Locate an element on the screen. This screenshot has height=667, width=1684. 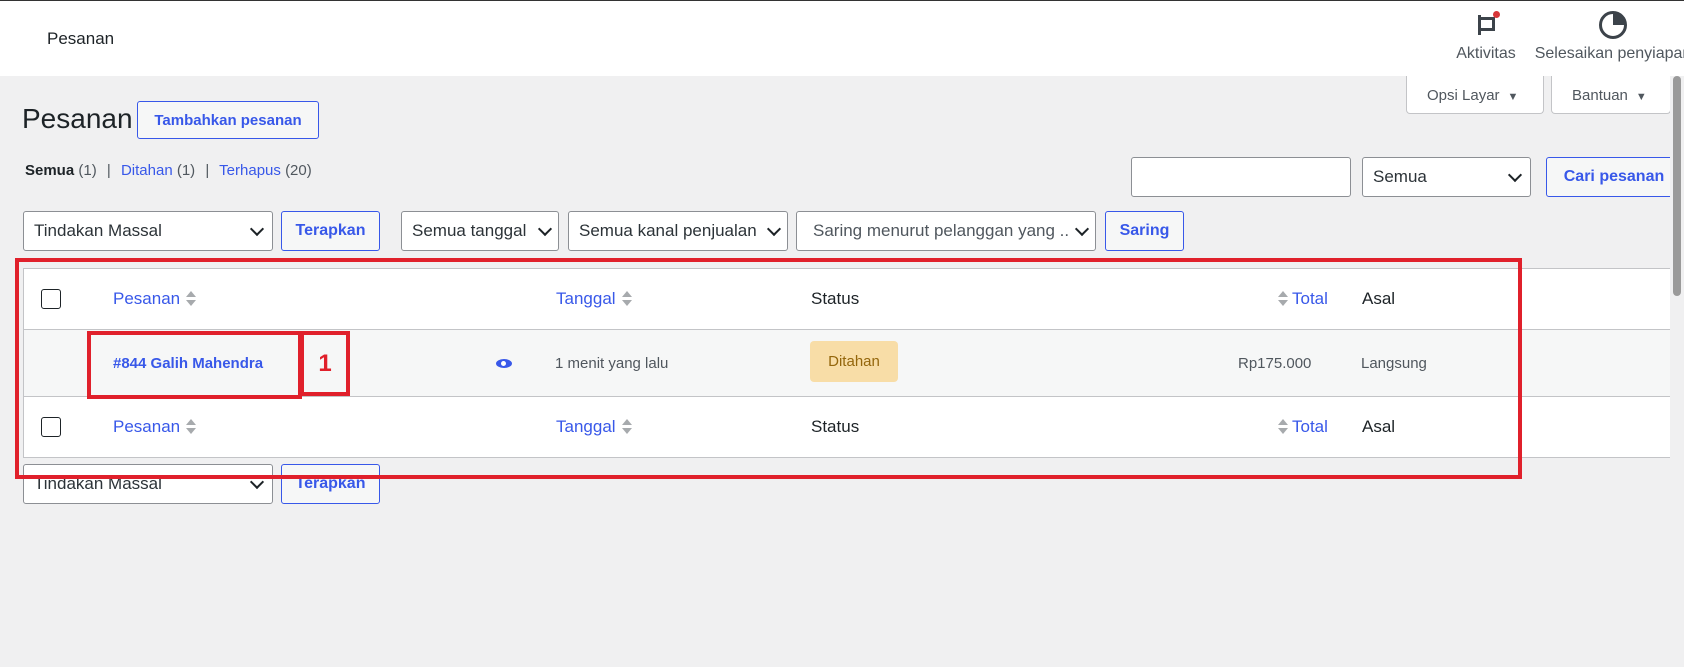
add-order-button: Tambahkan pesanan is located at coordinates (228, 120).